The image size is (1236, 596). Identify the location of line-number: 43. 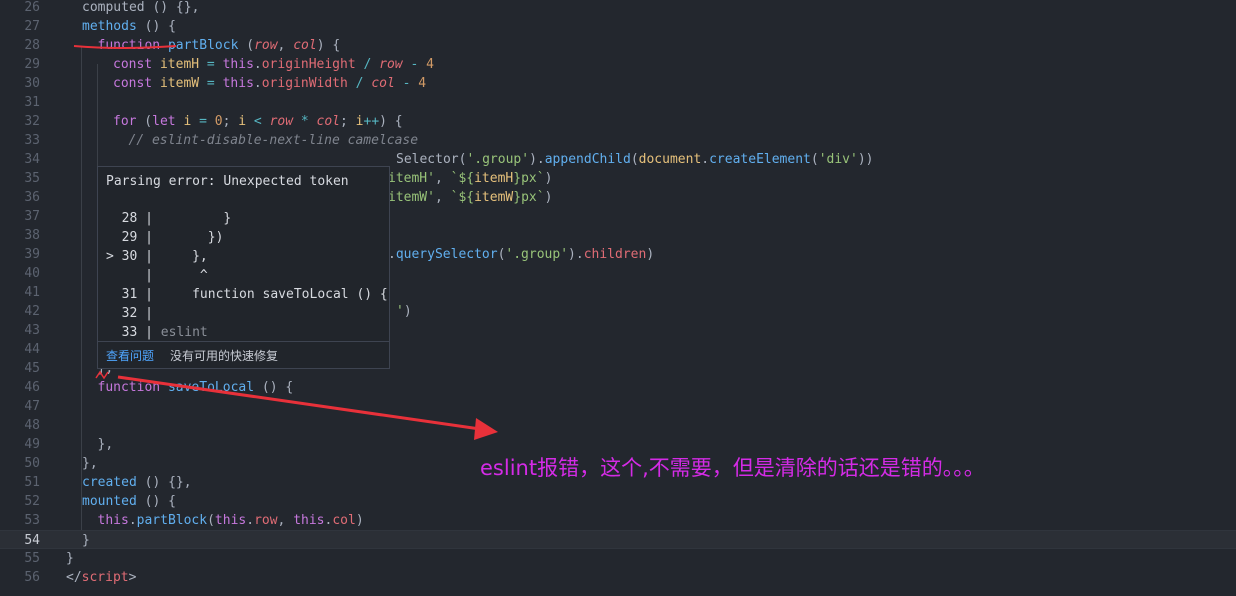
(32, 330).